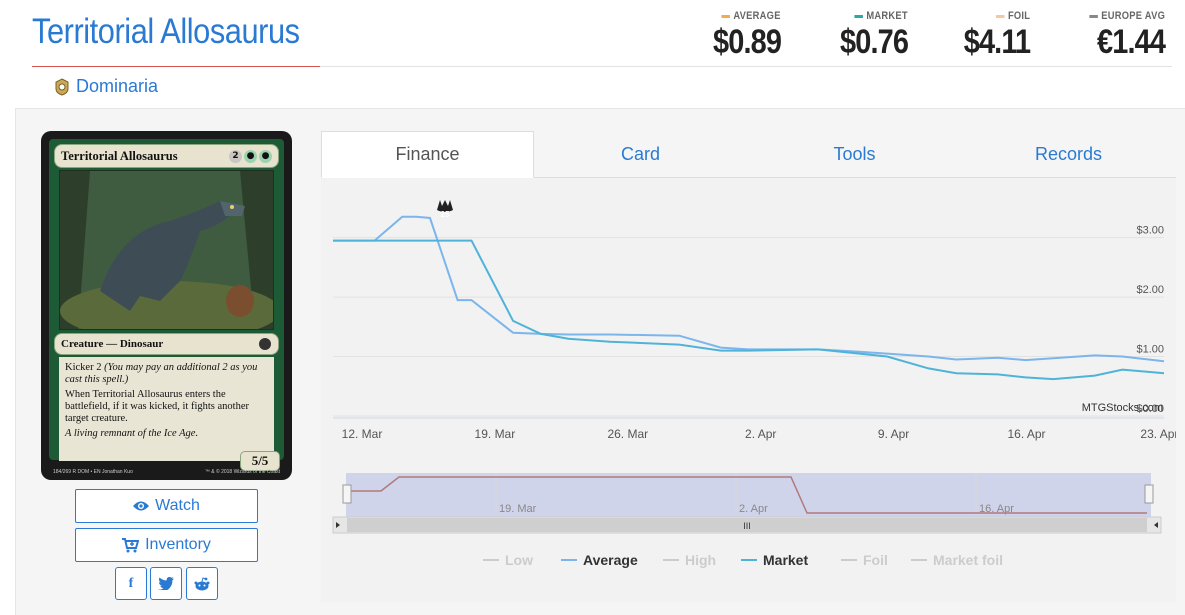 This screenshot has height=615, width=1185. What do you see at coordinates (1068, 154) in the screenshot?
I see `tab-records: Records` at bounding box center [1068, 154].